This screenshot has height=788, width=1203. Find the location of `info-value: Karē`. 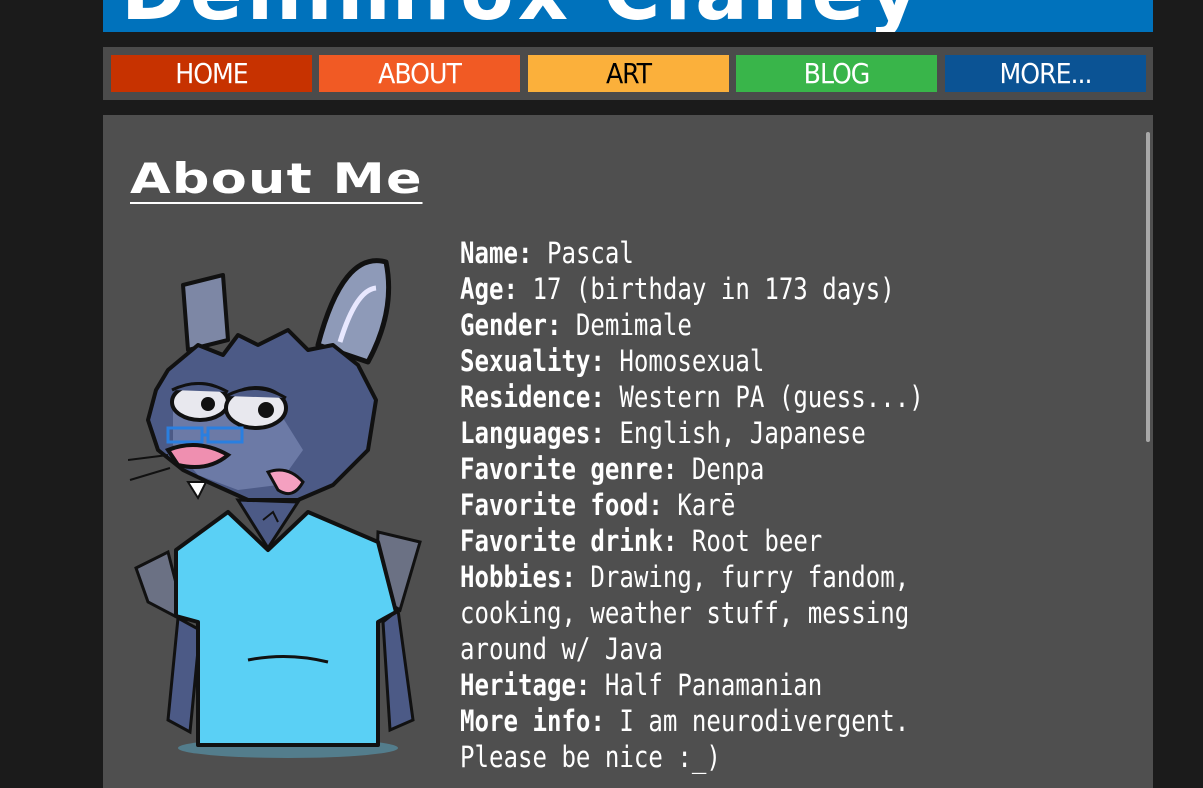

info-value: Karē is located at coordinates (699, 505).